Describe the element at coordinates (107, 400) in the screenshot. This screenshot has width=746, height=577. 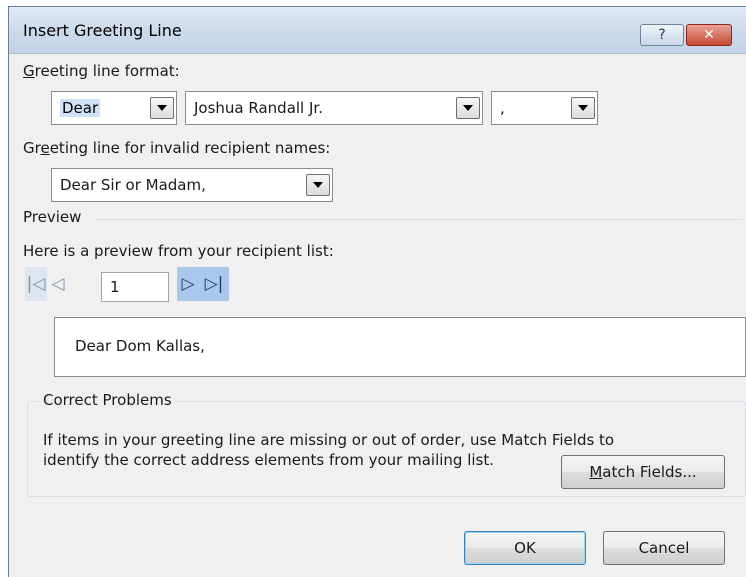
I see `correct-problems-title: Correct Problems` at that location.